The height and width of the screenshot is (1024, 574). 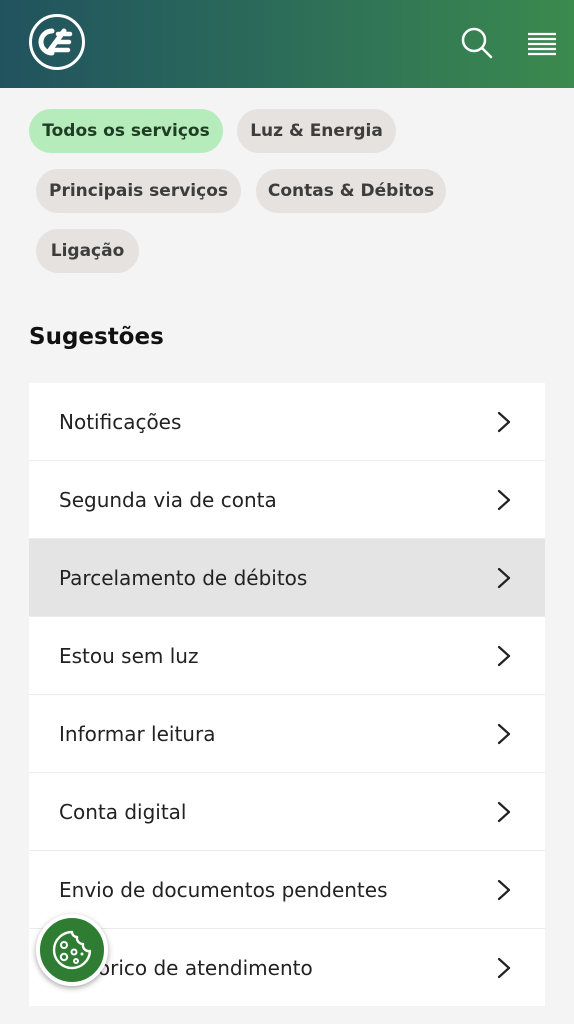 What do you see at coordinates (223, 889) in the screenshot?
I see `list-item-label: Envio de documentos pendentes` at bounding box center [223, 889].